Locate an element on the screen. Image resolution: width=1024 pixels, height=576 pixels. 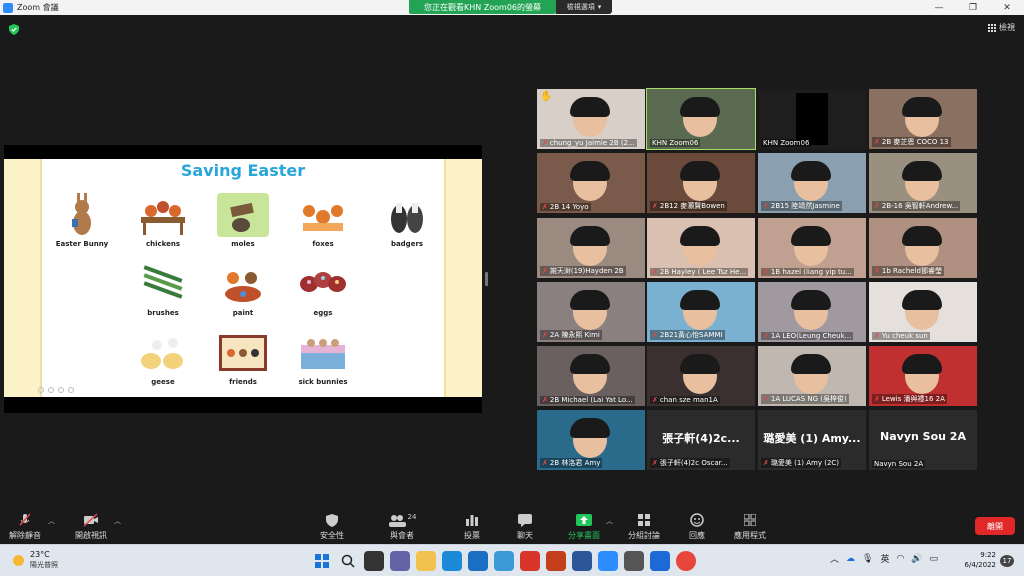
apps-button: 應用程式 is located at coordinates (750, 526).